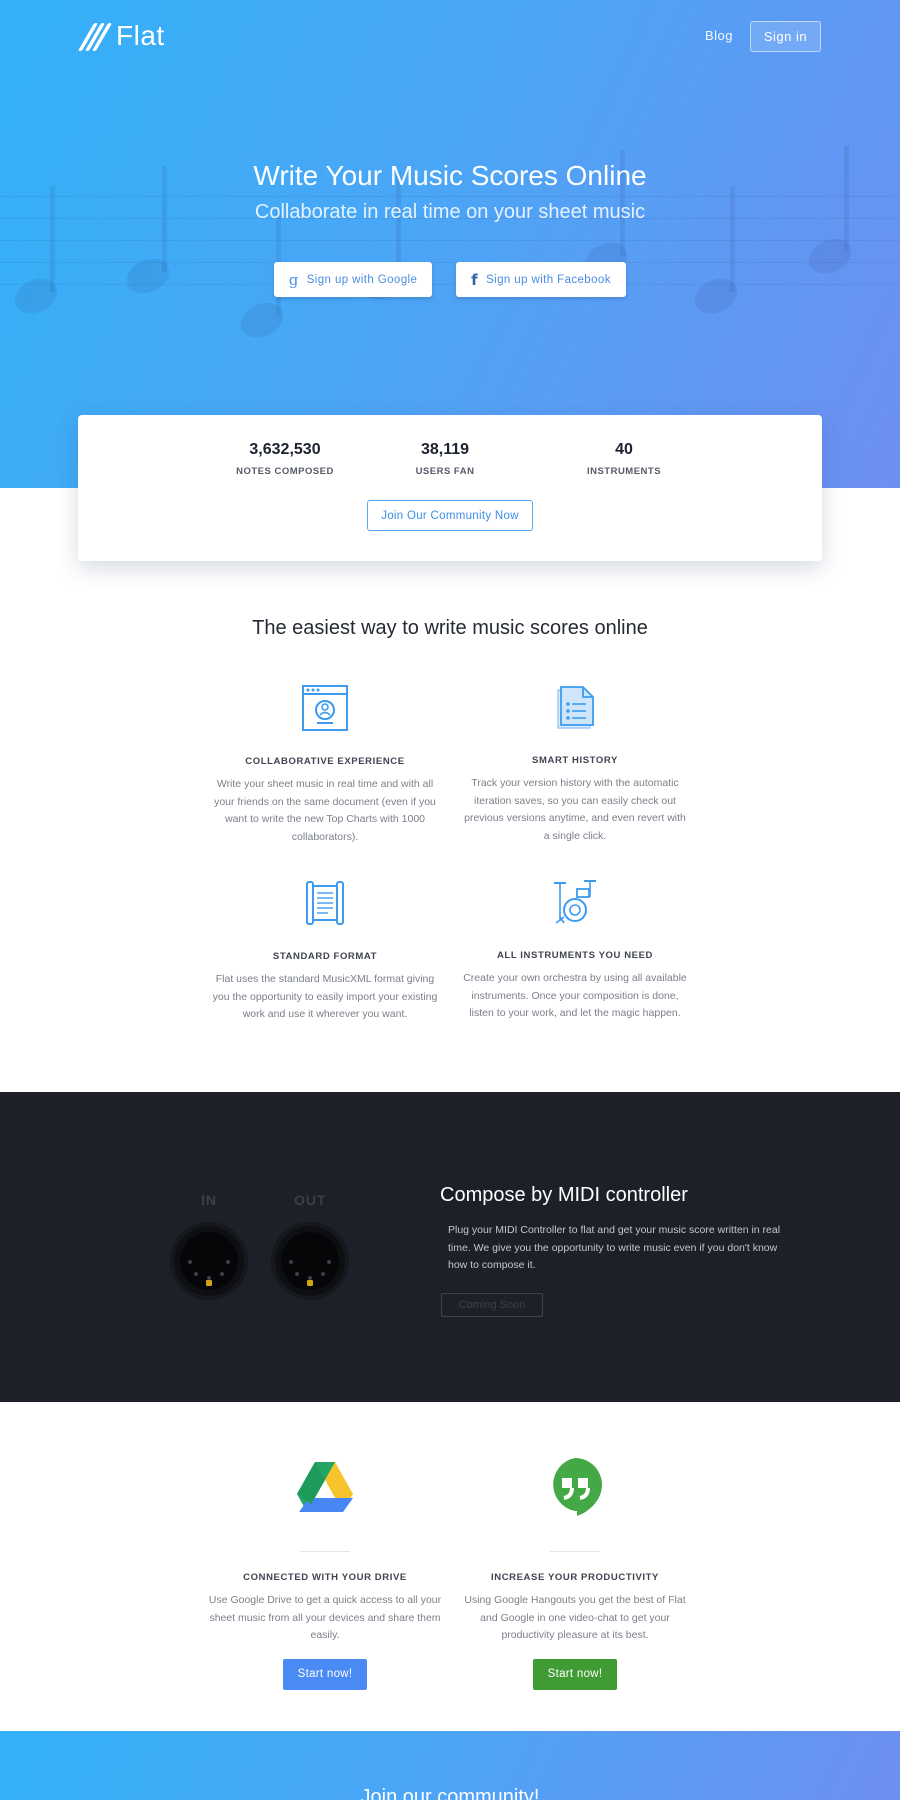  Describe the element at coordinates (450, 1765) in the screenshot. I see `community-section: Join our community!` at that location.